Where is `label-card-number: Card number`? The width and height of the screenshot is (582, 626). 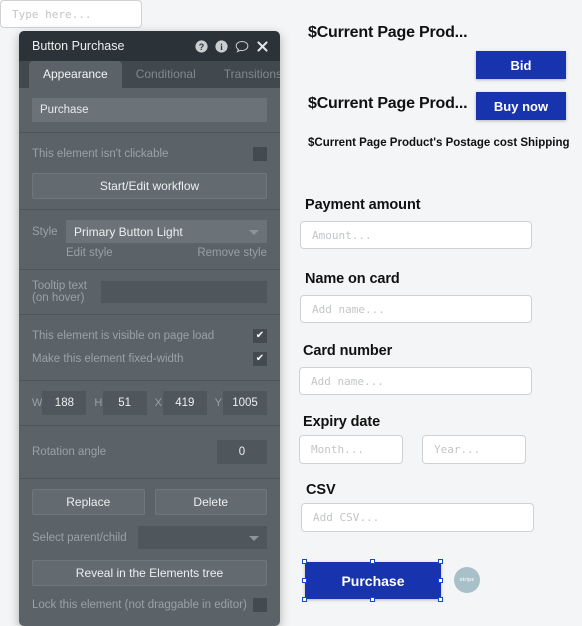
label-card-number: Card number is located at coordinates (348, 351).